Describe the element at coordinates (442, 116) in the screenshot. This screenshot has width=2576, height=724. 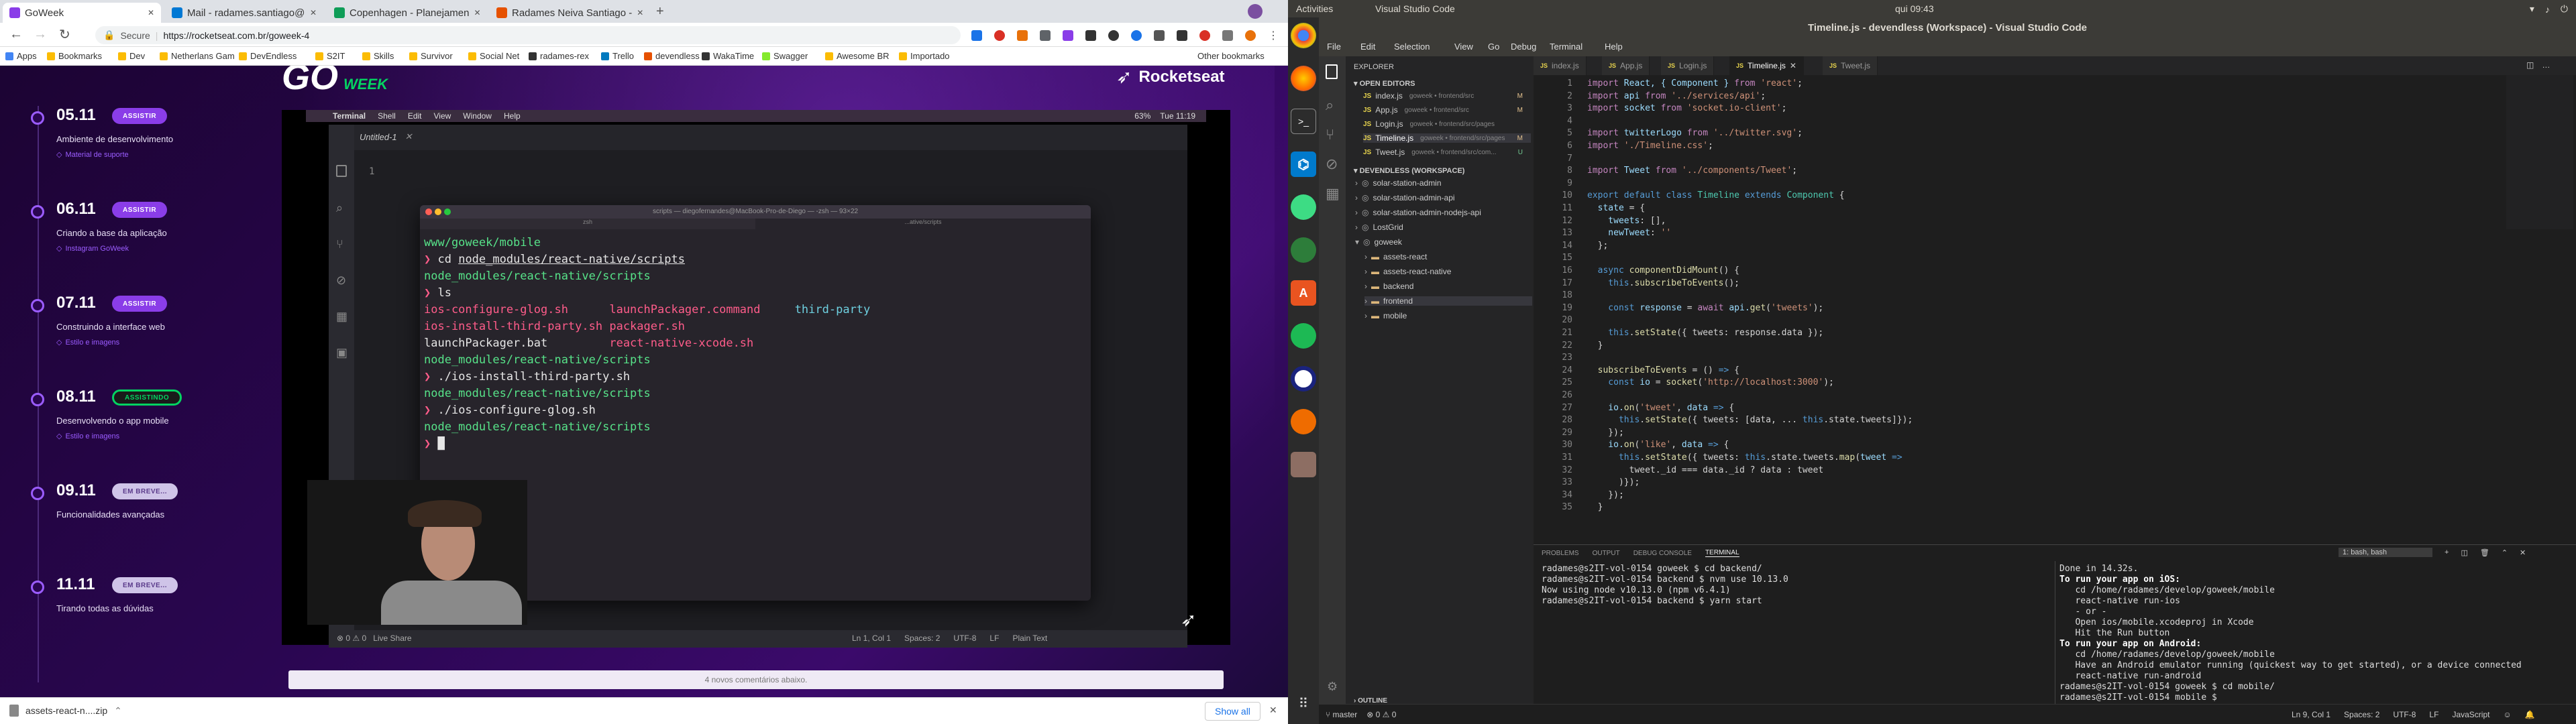
I see `mac-menu-item: View` at that location.